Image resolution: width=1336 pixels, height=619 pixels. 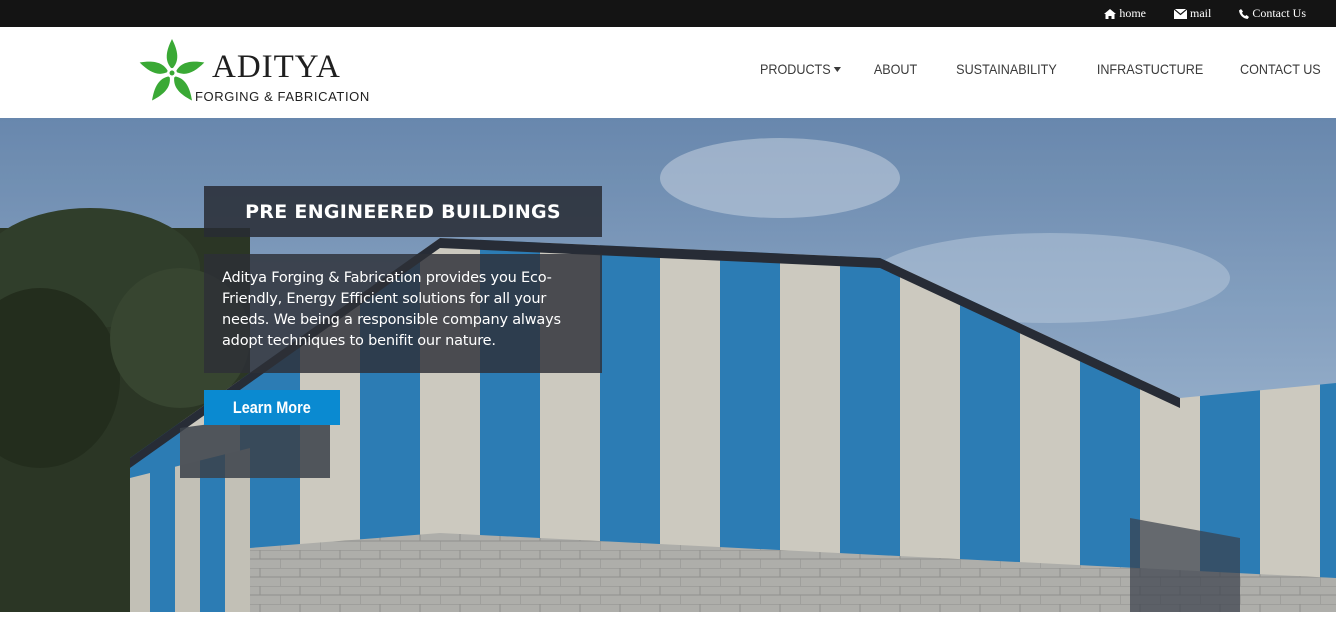 What do you see at coordinates (276, 67) in the screenshot?
I see `brand-title: ADITYA` at bounding box center [276, 67].